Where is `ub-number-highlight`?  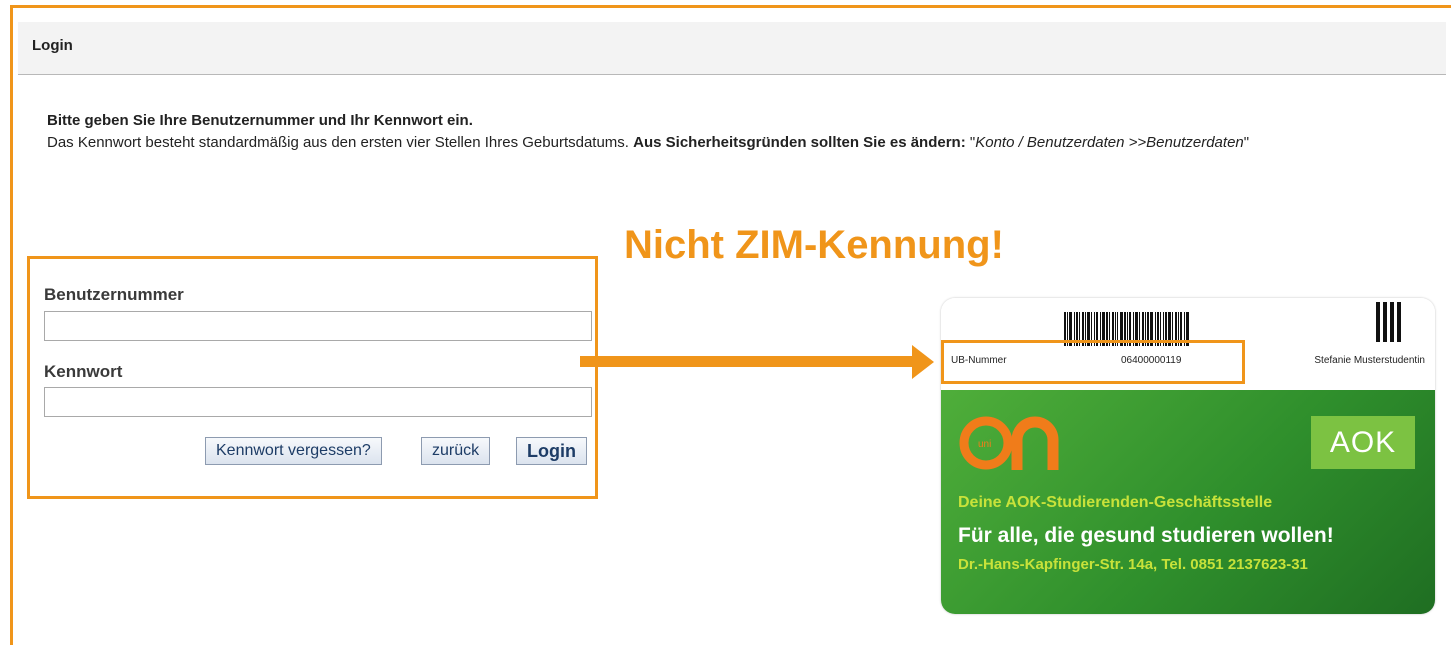
ub-number-highlight is located at coordinates (1093, 362).